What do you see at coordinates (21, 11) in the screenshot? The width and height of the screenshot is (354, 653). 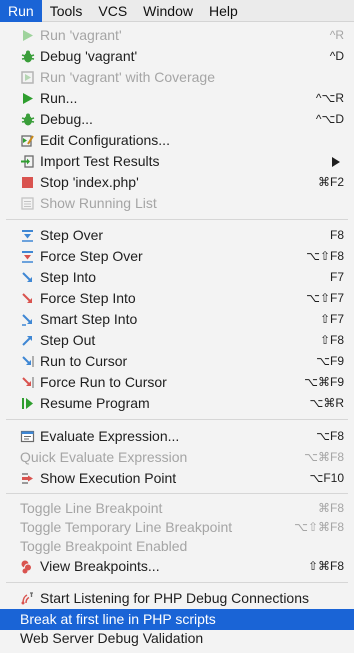 I see `menubar-item-run: Run` at bounding box center [21, 11].